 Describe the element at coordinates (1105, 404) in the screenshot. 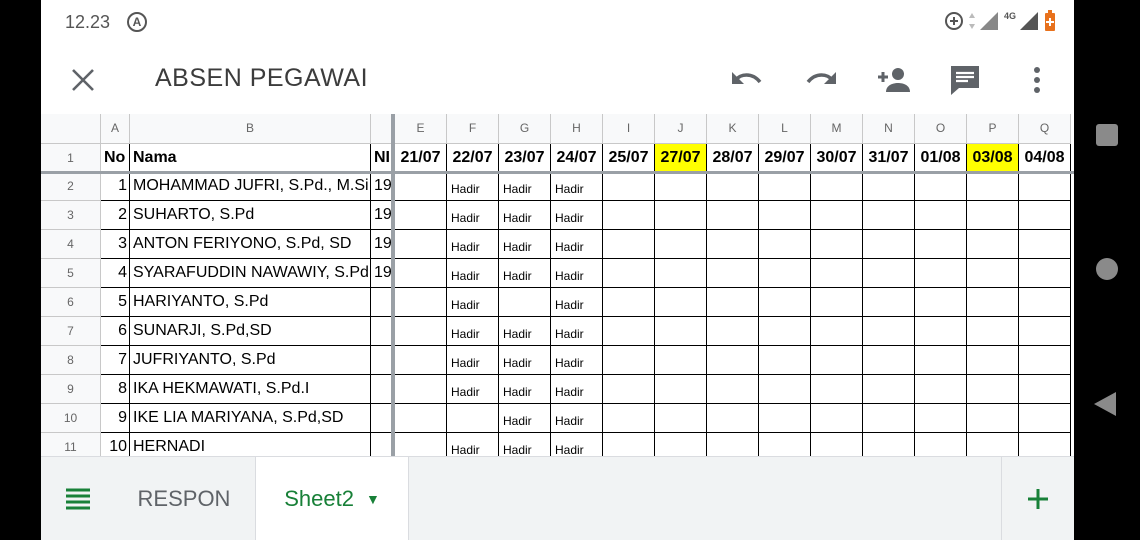

I see `back-button` at that location.